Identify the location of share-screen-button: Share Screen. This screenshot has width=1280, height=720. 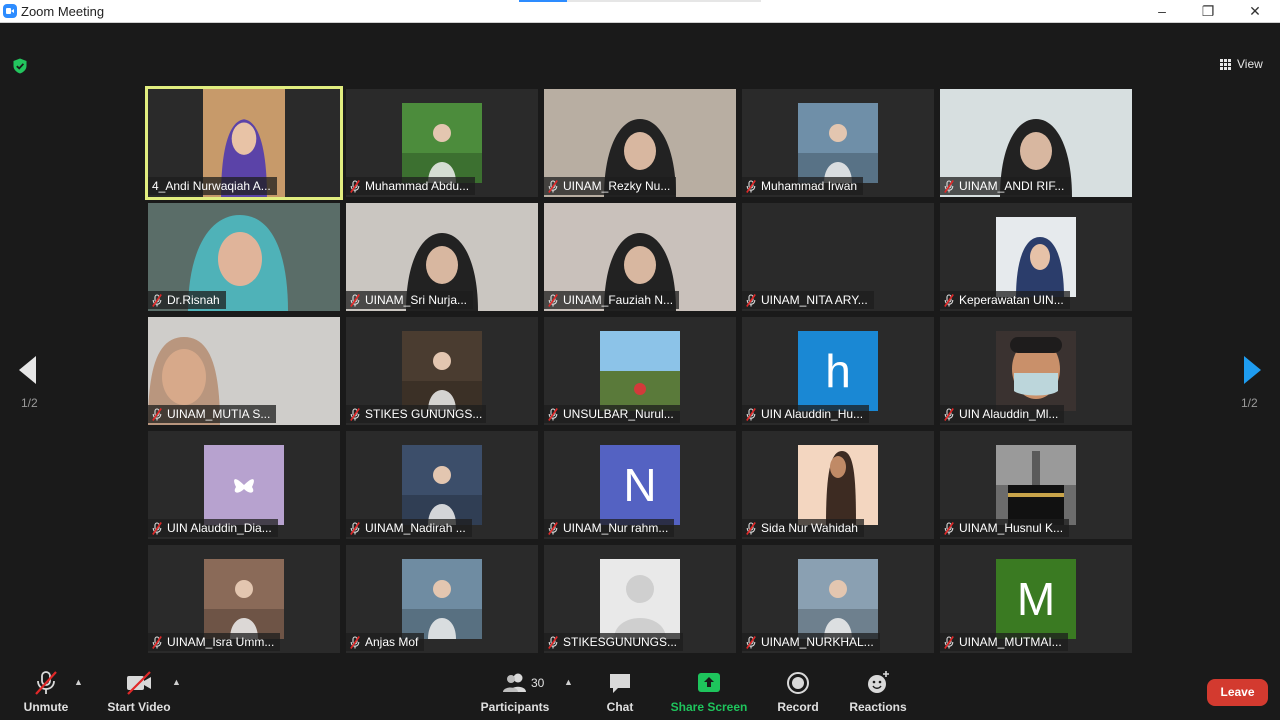
(709, 691).